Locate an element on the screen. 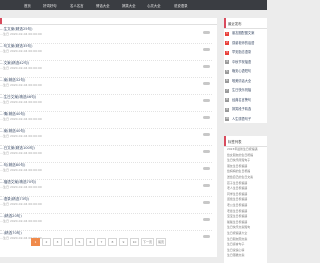  rank-badge: 3 is located at coordinates (227, 52).